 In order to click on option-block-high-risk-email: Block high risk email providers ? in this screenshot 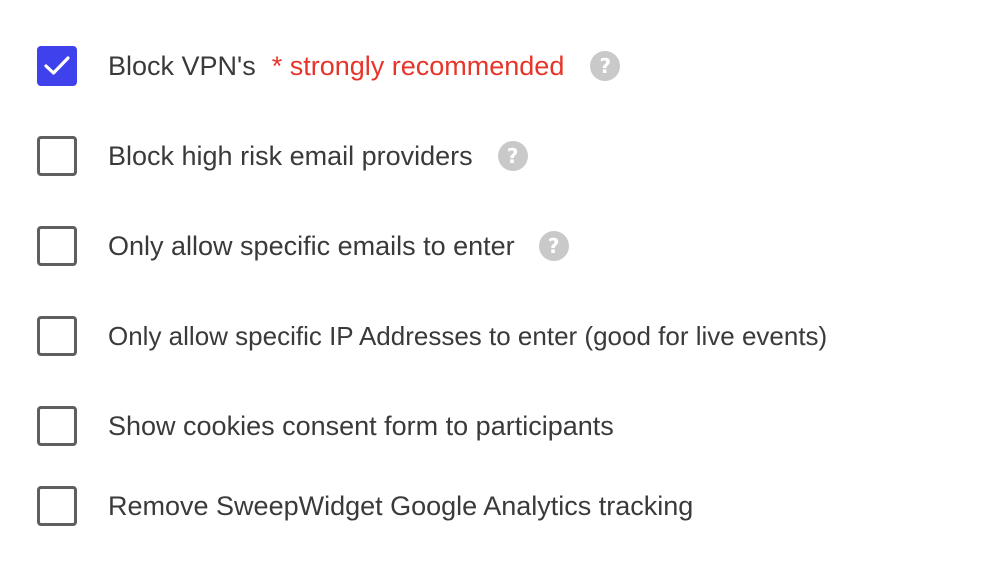, I will do `click(282, 156)`.